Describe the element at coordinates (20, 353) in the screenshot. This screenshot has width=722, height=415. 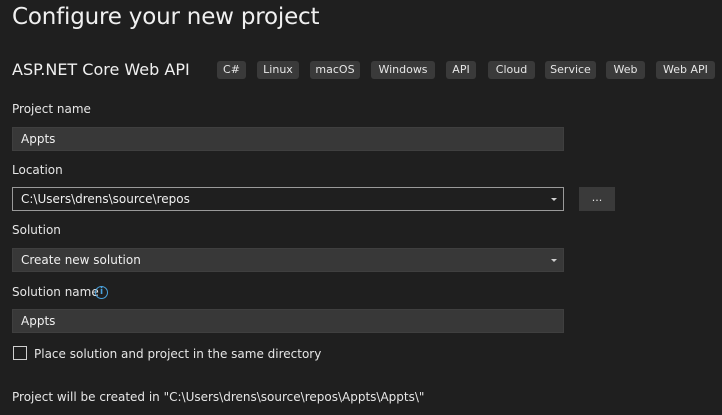
I see `same-directory-checkbox` at that location.